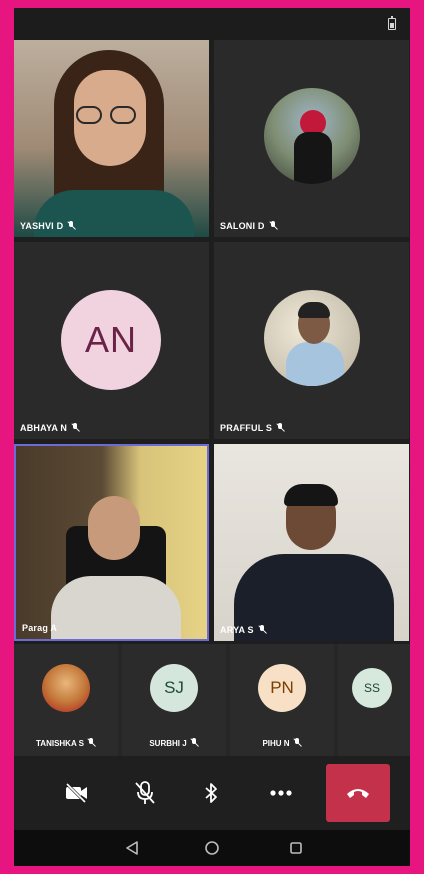 This screenshot has width=424, height=874. I want to click on participant-name: PRAFFUL S, so click(252, 428).